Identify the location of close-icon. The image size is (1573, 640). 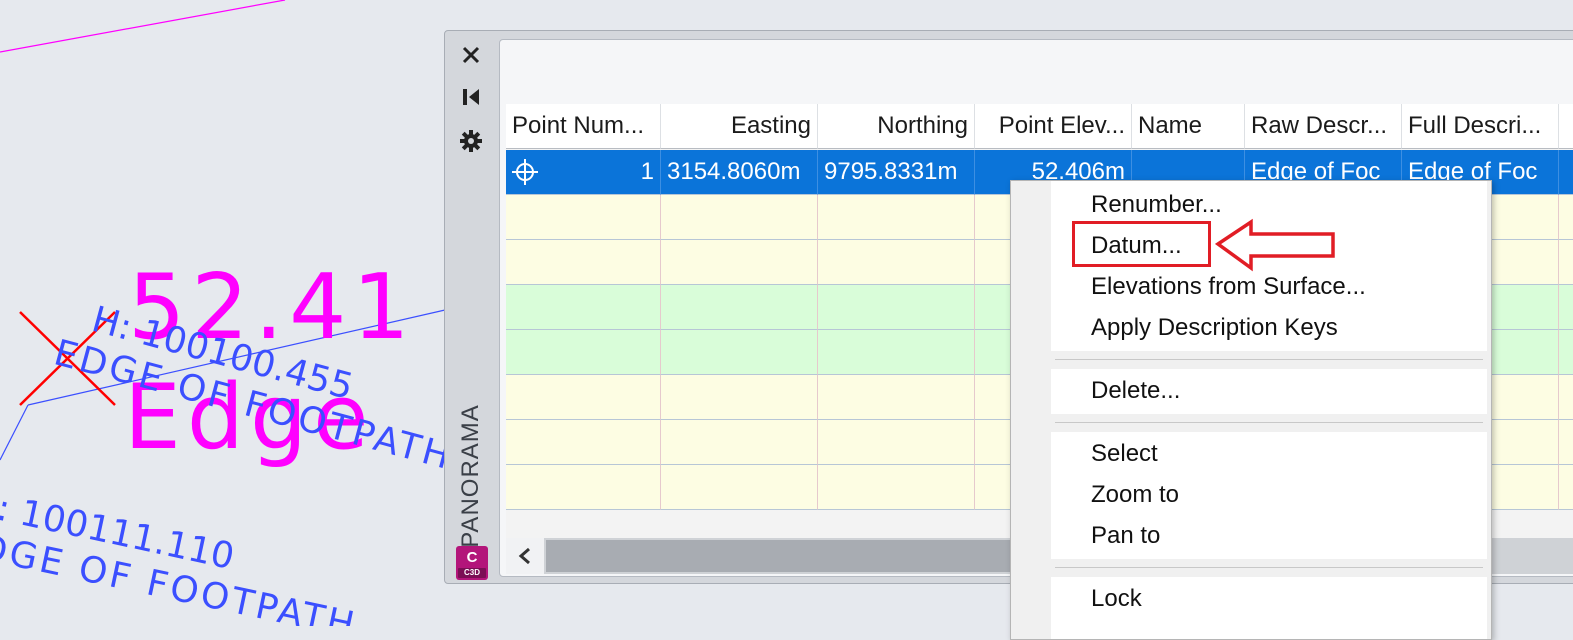
(471, 55).